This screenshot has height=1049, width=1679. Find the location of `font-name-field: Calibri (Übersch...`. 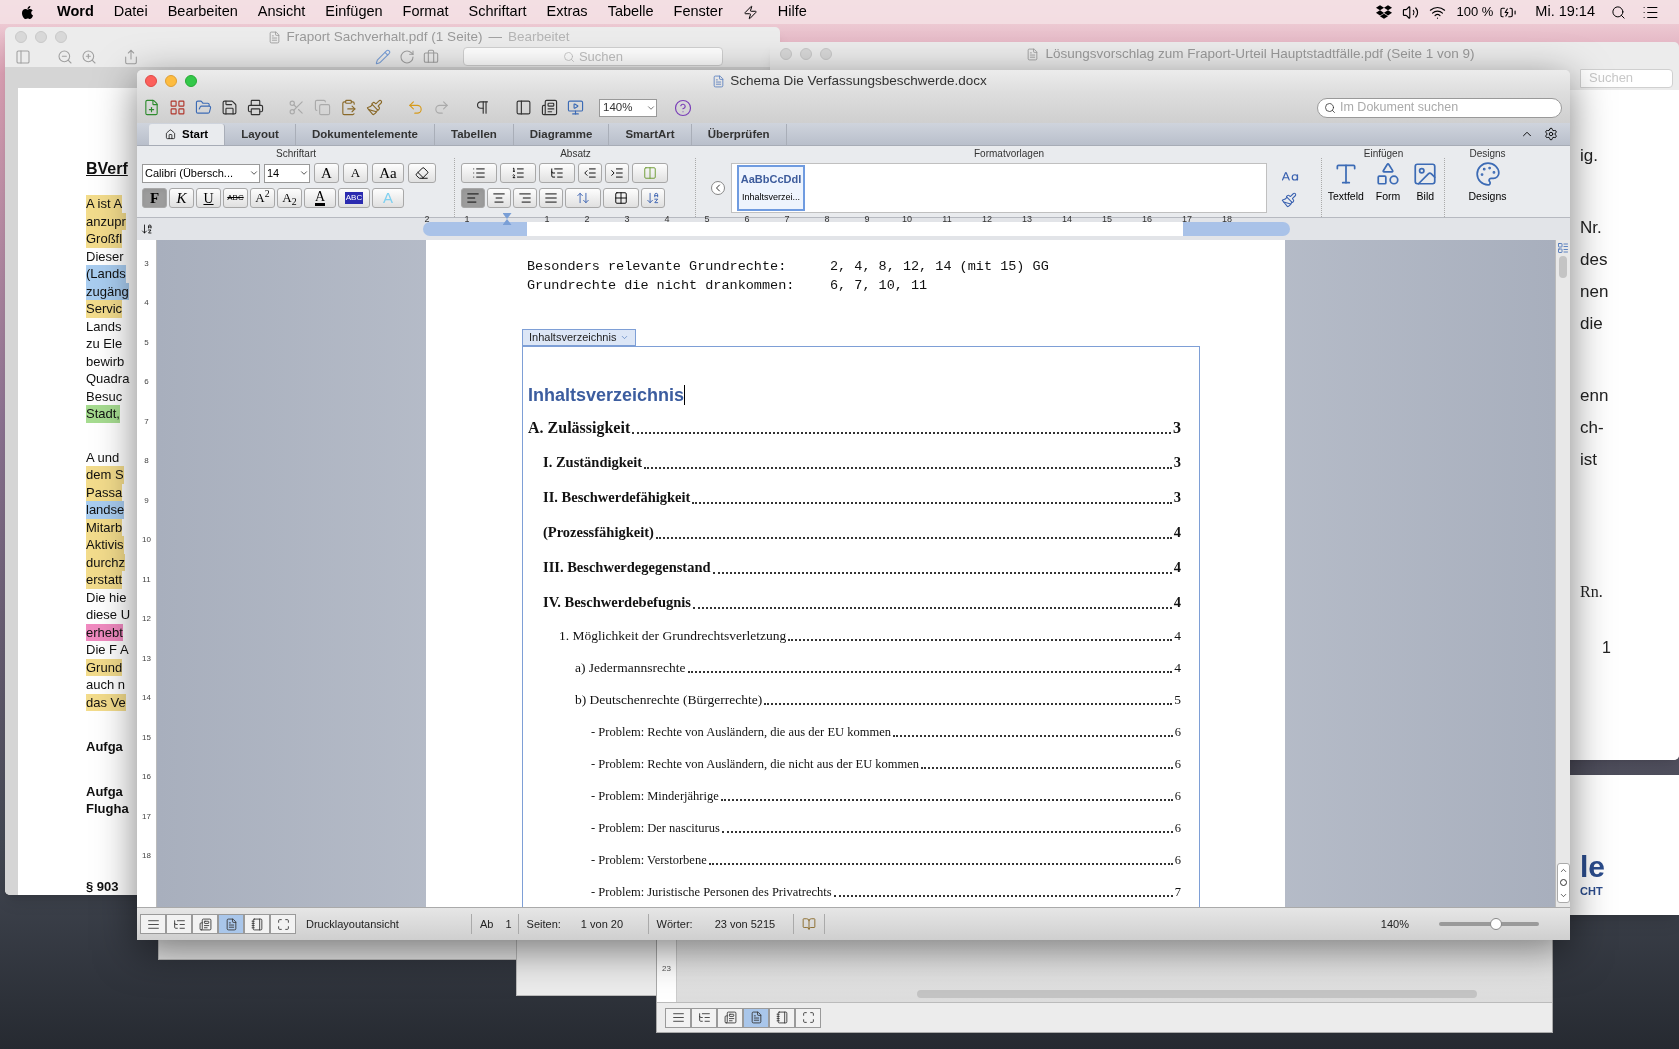

font-name-field: Calibri (Übersch... is located at coordinates (201, 173).